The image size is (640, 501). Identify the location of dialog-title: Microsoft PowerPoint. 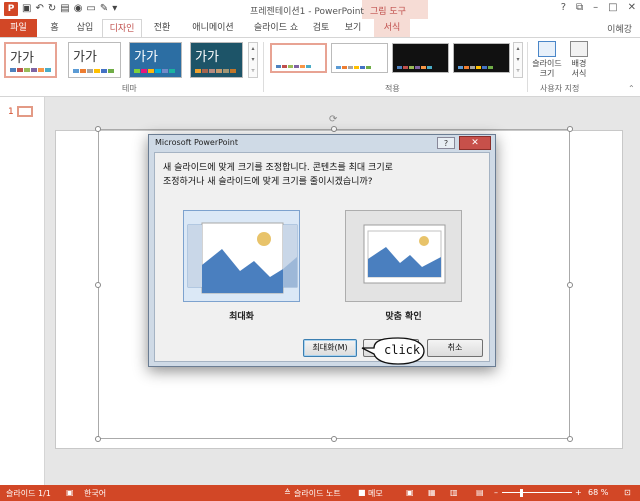
(196, 142).